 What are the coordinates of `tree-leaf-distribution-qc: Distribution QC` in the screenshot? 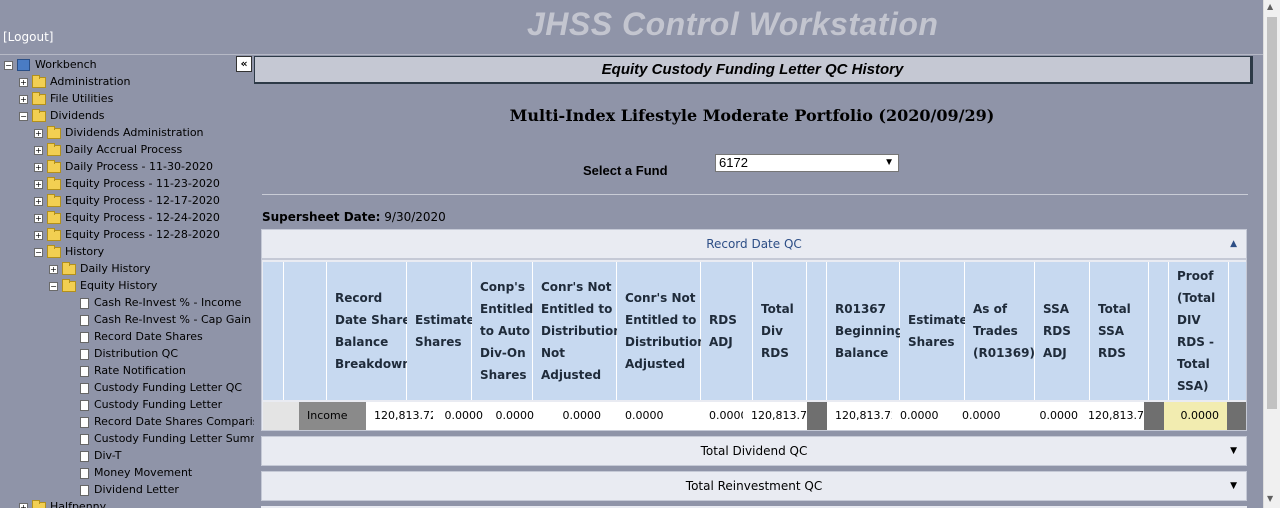 It's located at (129, 353).